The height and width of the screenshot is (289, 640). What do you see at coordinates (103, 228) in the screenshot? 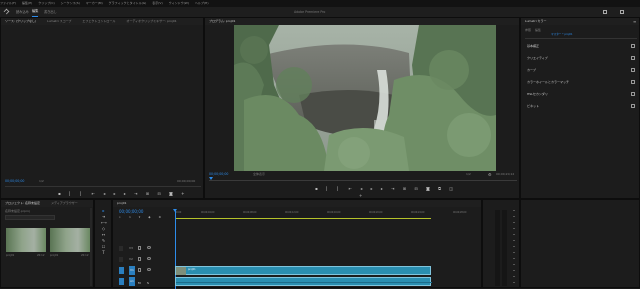
I see `razor-tool-icon: ◇` at bounding box center [103, 228].